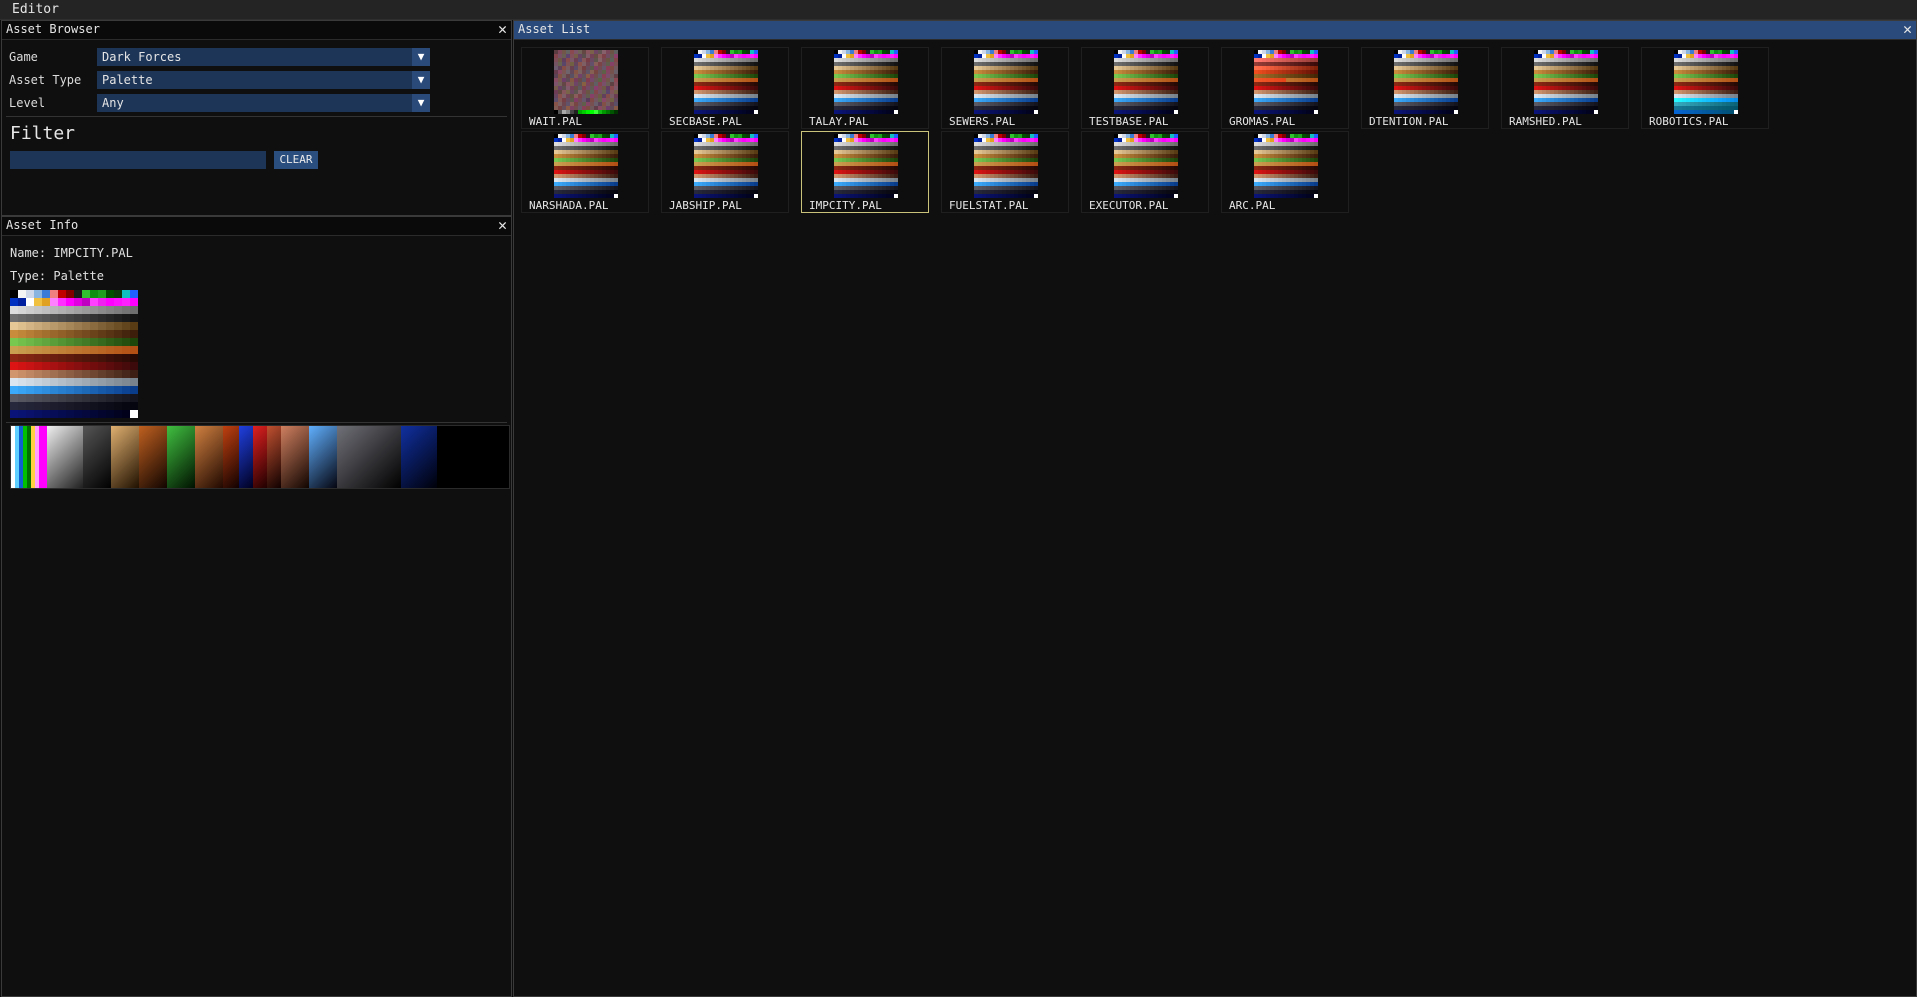 The height and width of the screenshot is (997, 1917). I want to click on game-value: Dark Forces, so click(142, 57).